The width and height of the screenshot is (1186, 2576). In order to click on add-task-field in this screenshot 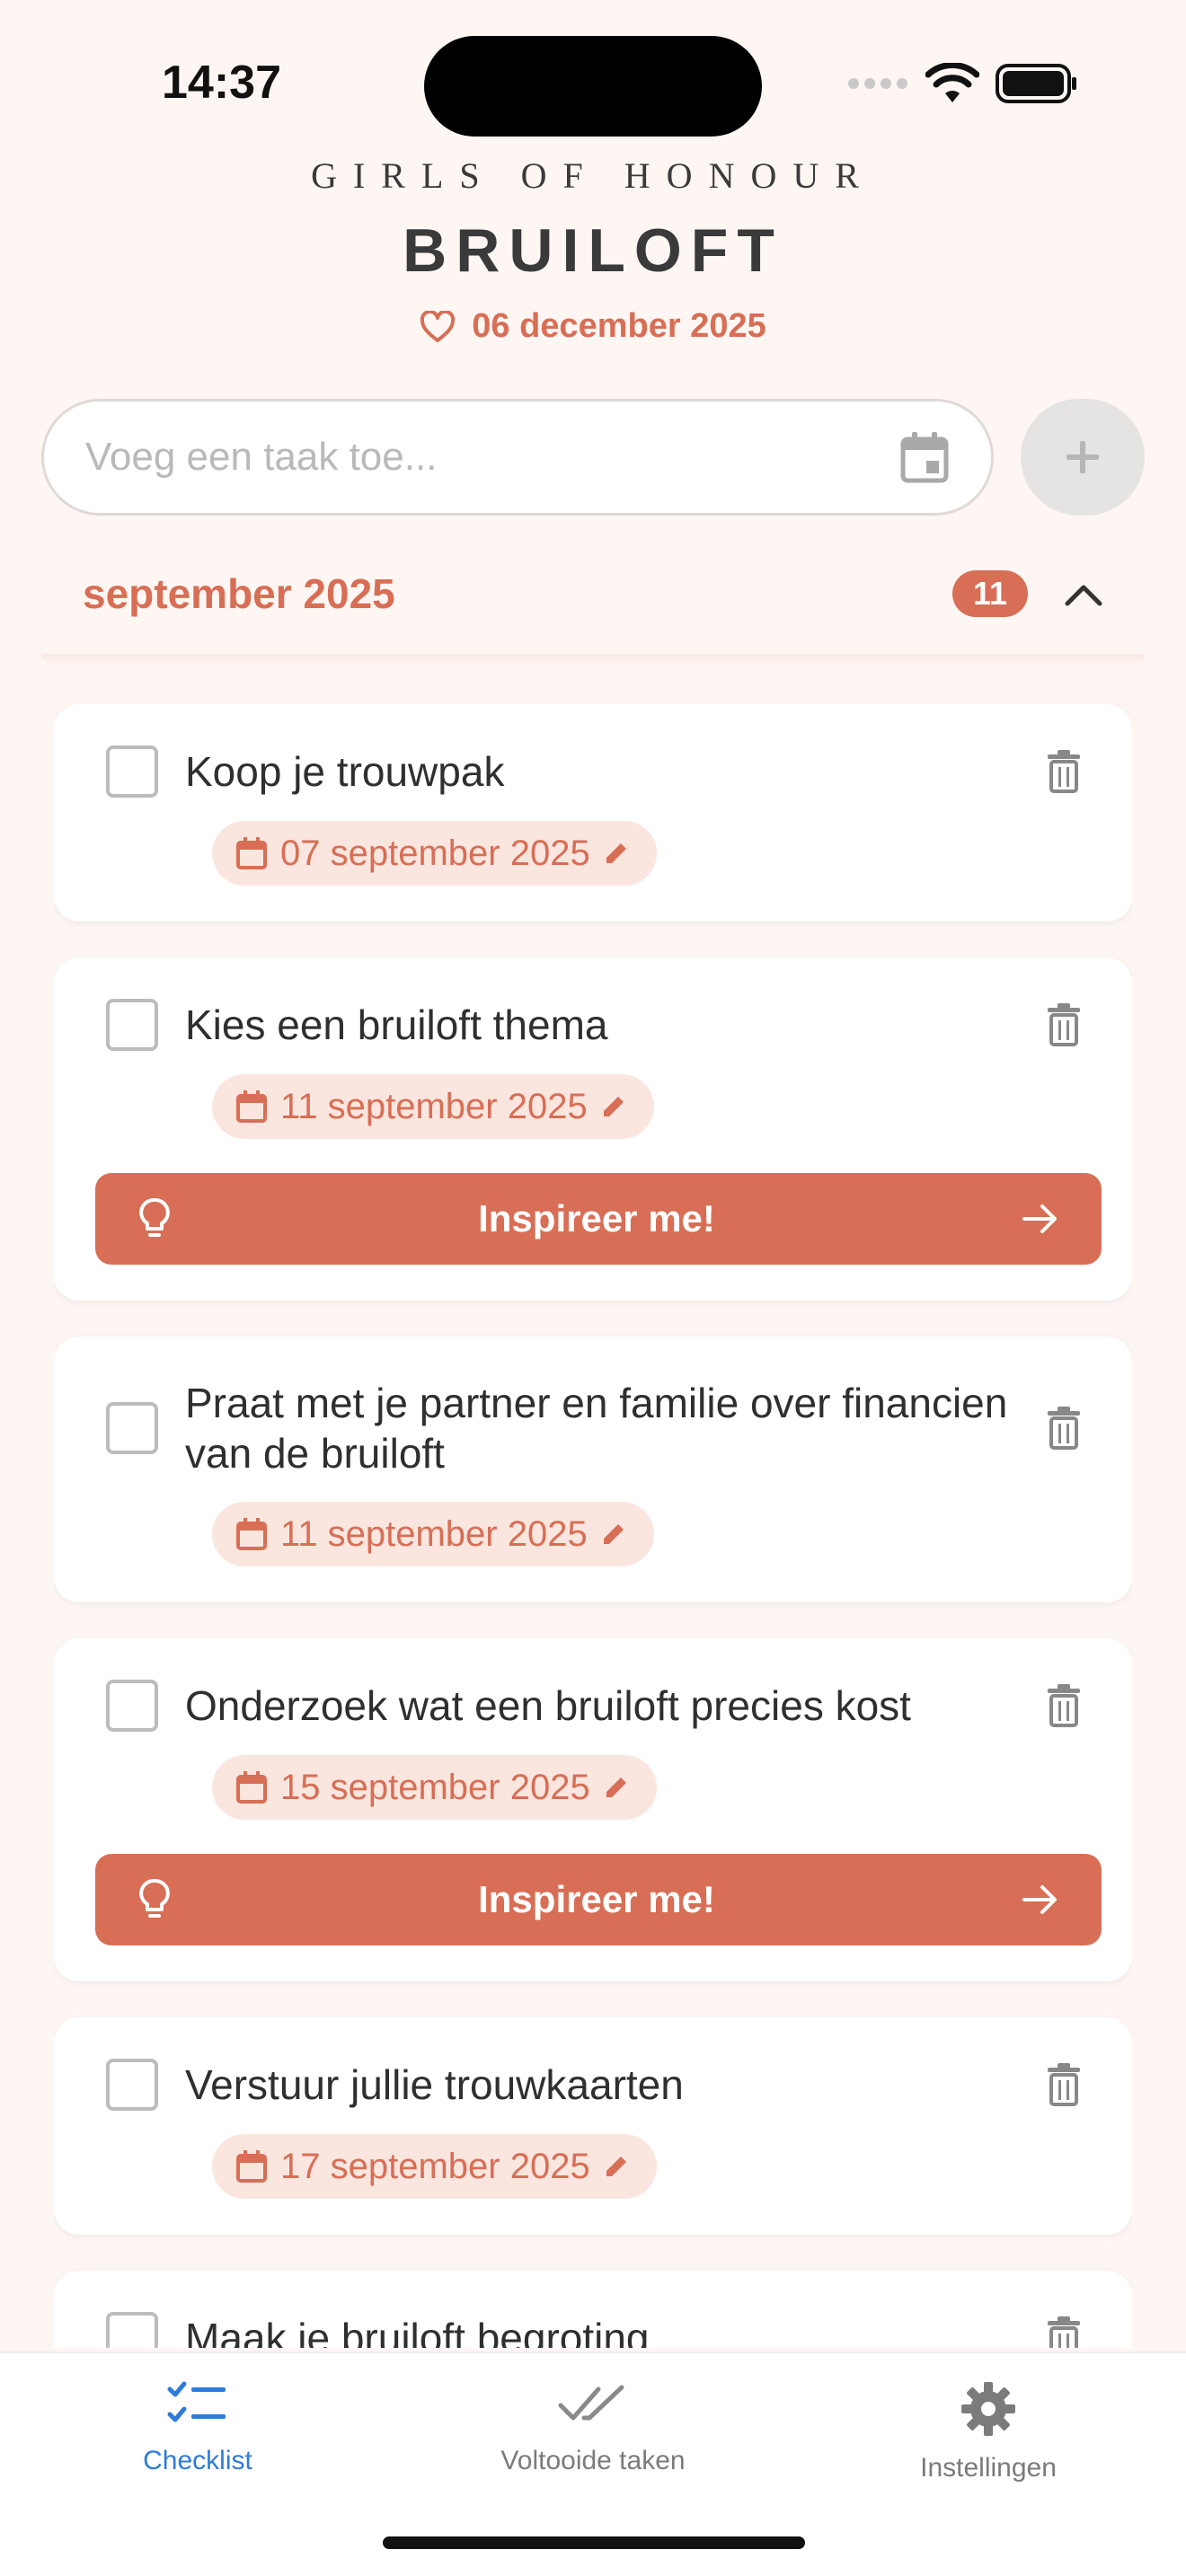, I will do `click(517, 457)`.